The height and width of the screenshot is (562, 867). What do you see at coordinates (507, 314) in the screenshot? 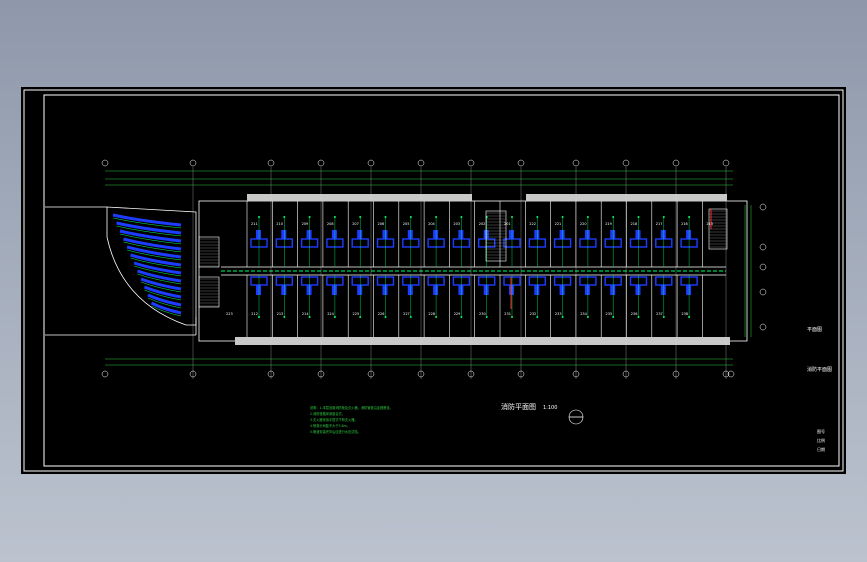
I see `room-number: 231` at bounding box center [507, 314].